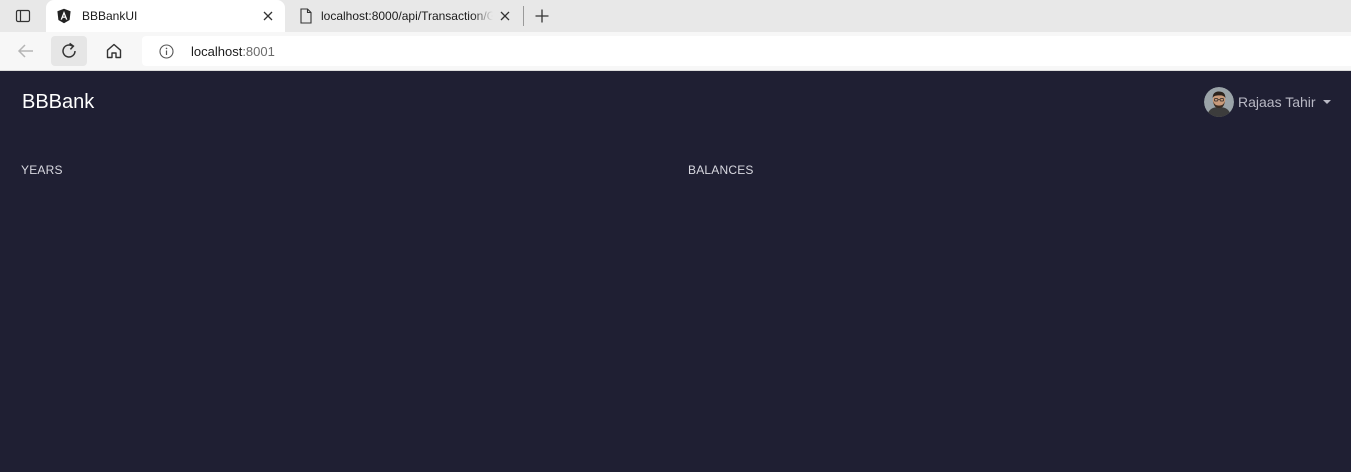  What do you see at coordinates (114, 51) in the screenshot?
I see `home-icon` at bounding box center [114, 51].